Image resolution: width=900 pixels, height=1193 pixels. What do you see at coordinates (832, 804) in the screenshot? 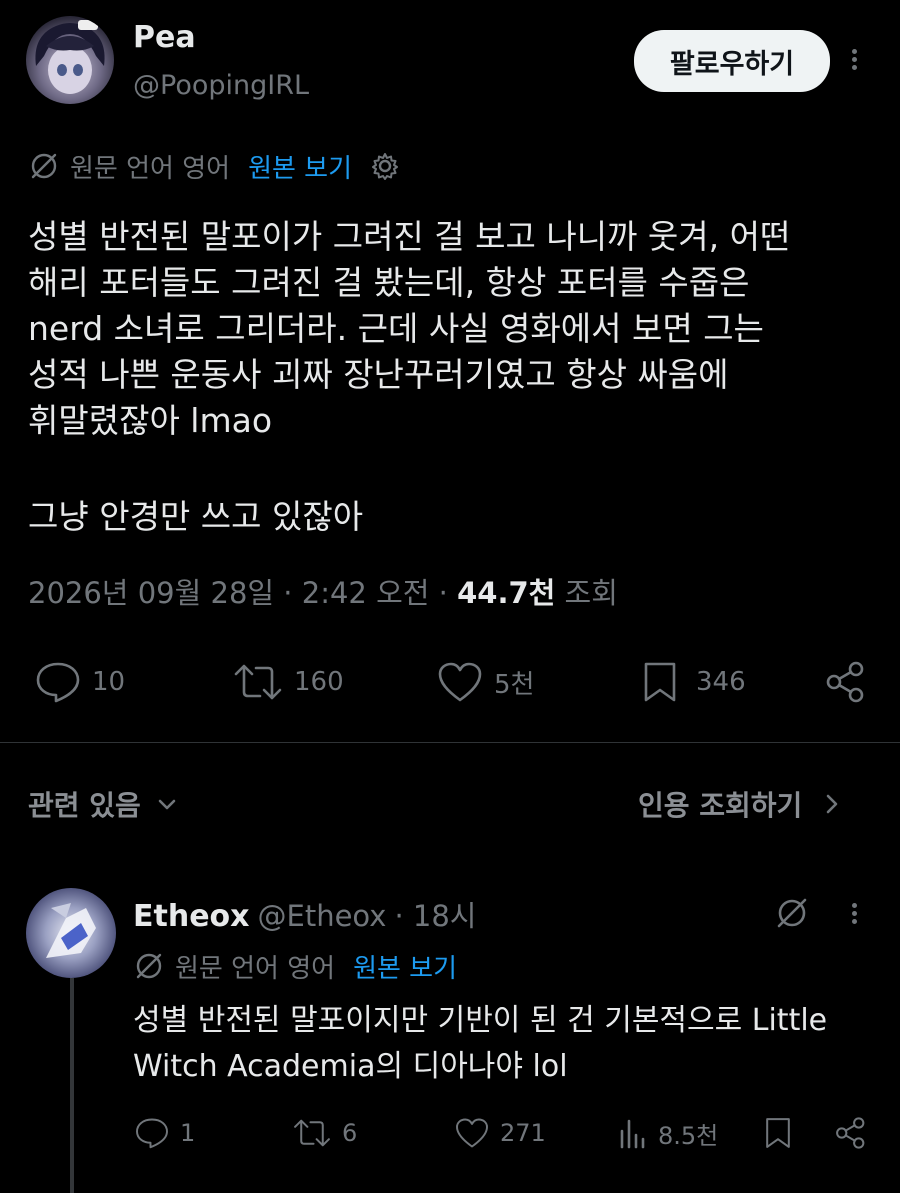
I see `chevron-right-icon` at bounding box center [832, 804].